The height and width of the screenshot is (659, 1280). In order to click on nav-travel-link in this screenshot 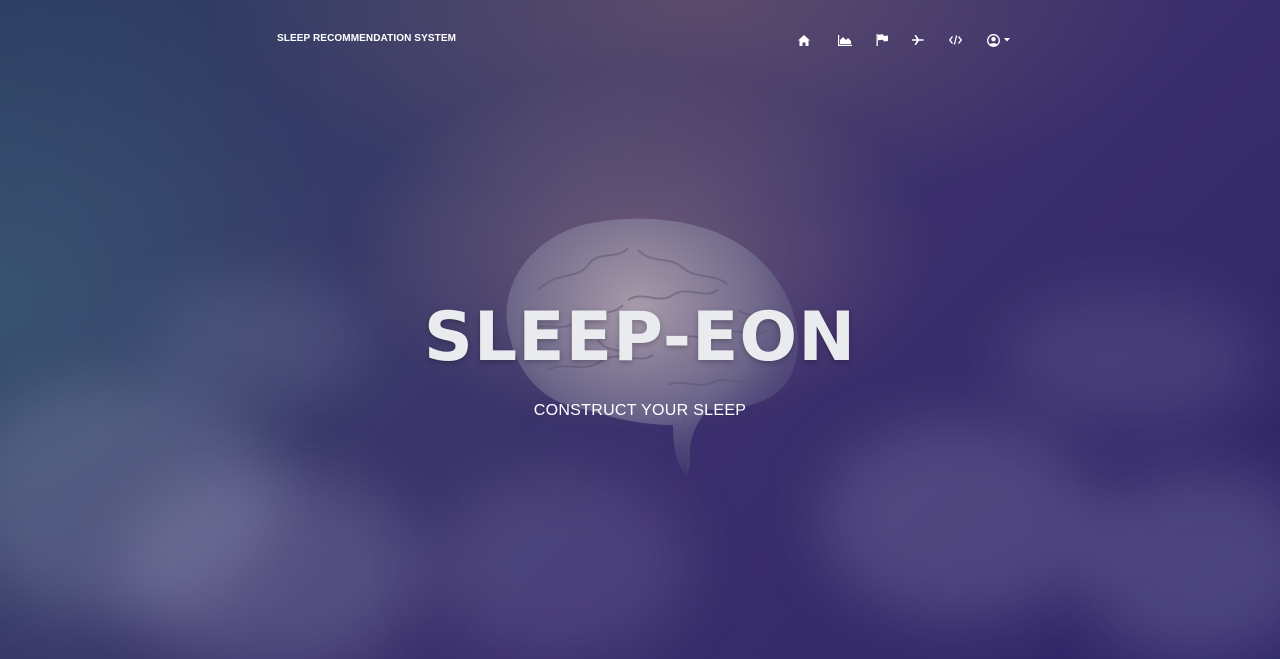, I will do `click(918, 40)`.